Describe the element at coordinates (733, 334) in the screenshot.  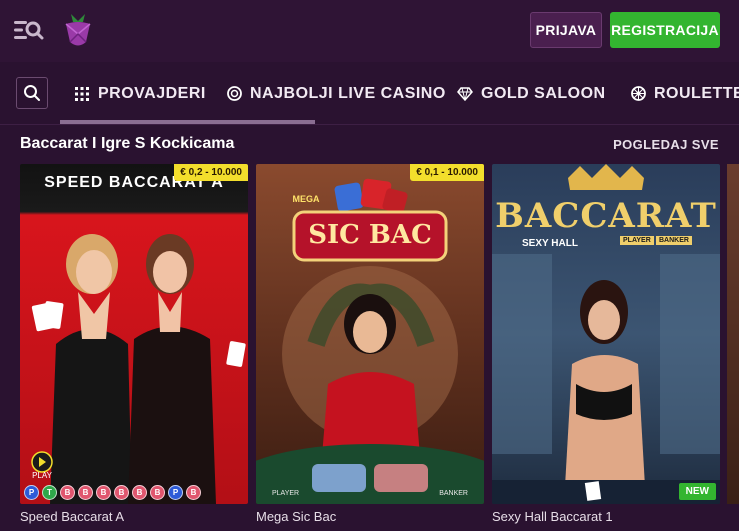
I see `game-card-next-partial` at that location.